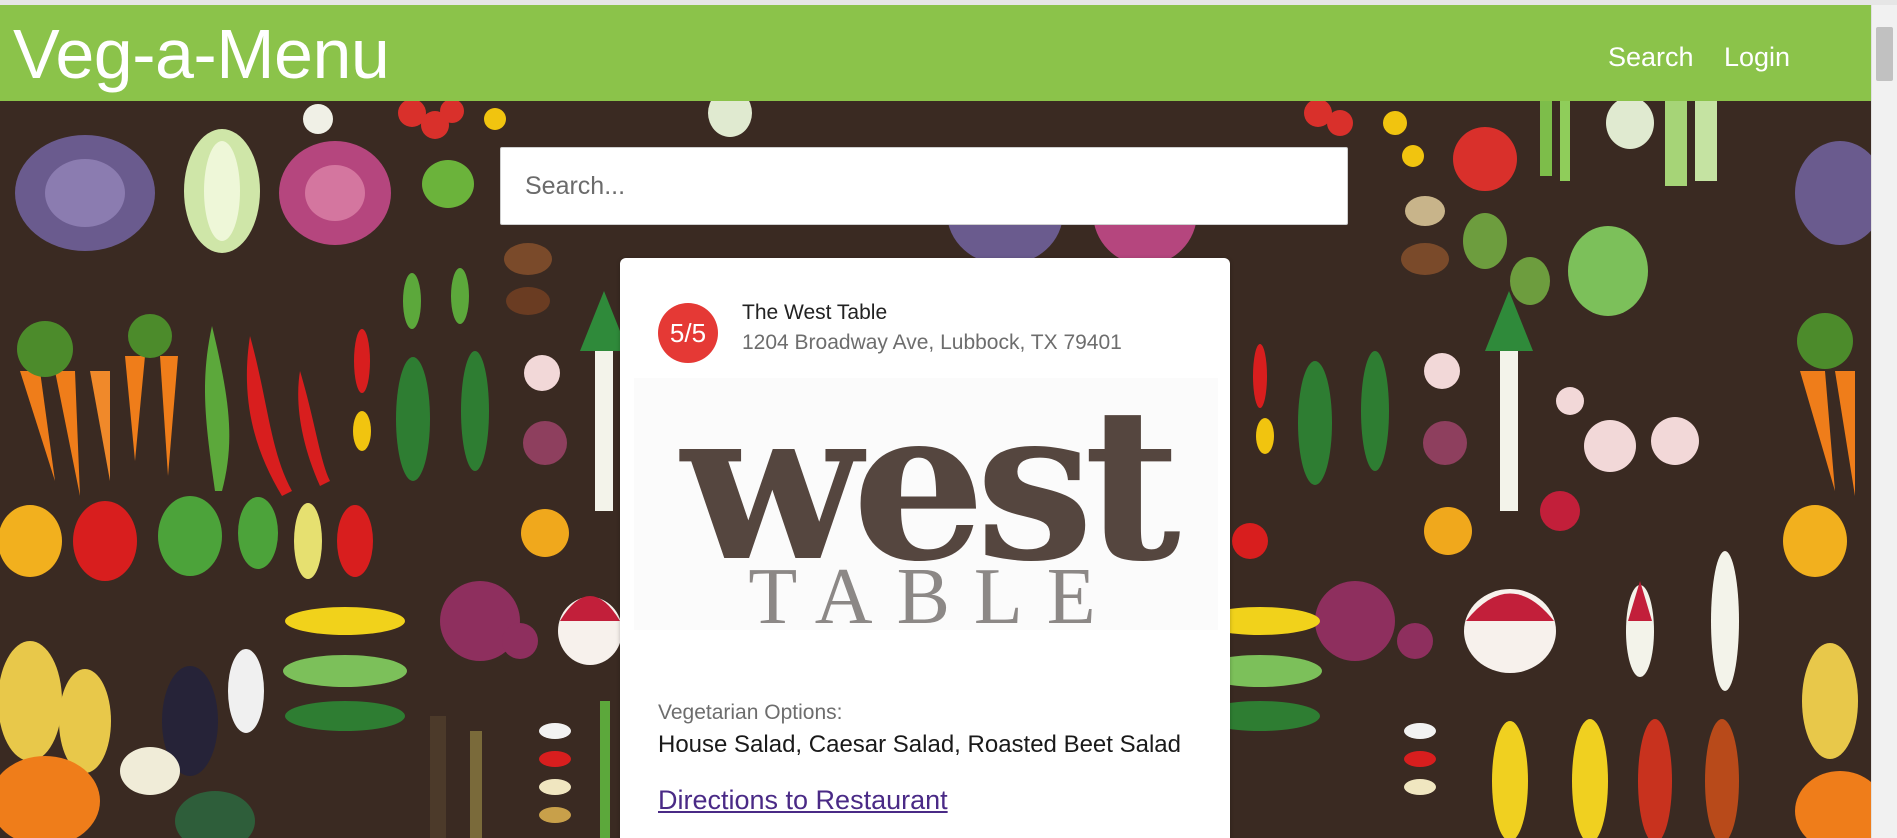 The image size is (1897, 838). What do you see at coordinates (935, 53) in the screenshot?
I see `navbar: Veg-a-Menu Search Login` at bounding box center [935, 53].